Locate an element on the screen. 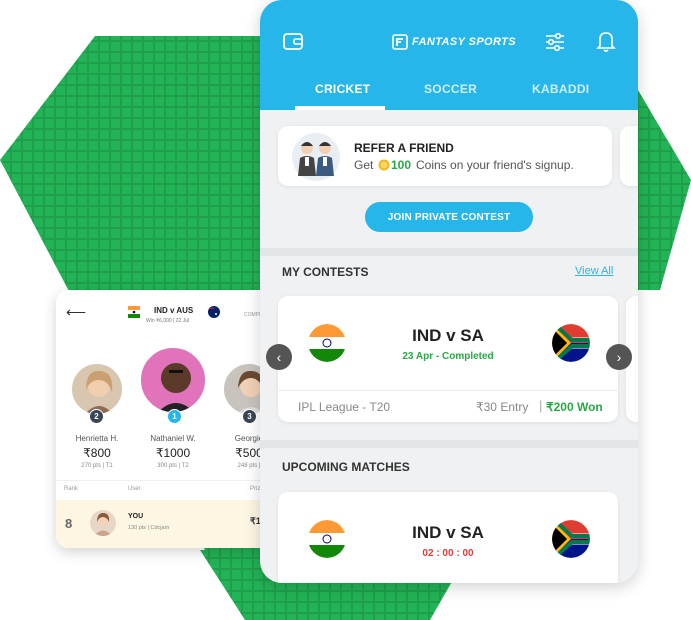 The image size is (691, 620). filter-sliders-icon is located at coordinates (555, 42).